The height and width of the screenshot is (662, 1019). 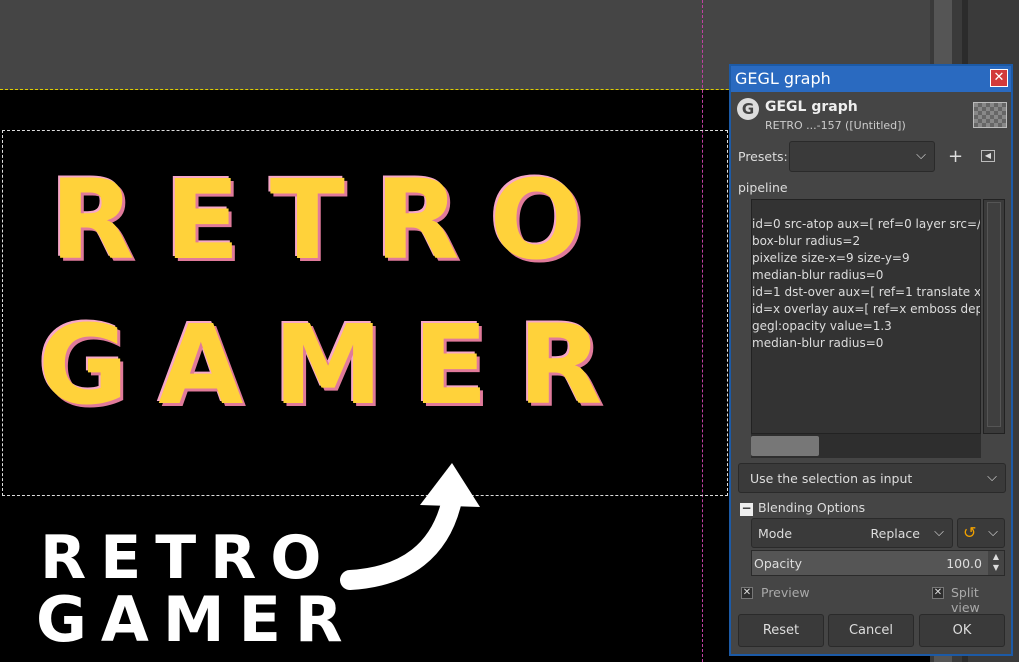 What do you see at coordinates (866, 446) in the screenshot?
I see `pipeline-horizontal-scrollbar` at bounding box center [866, 446].